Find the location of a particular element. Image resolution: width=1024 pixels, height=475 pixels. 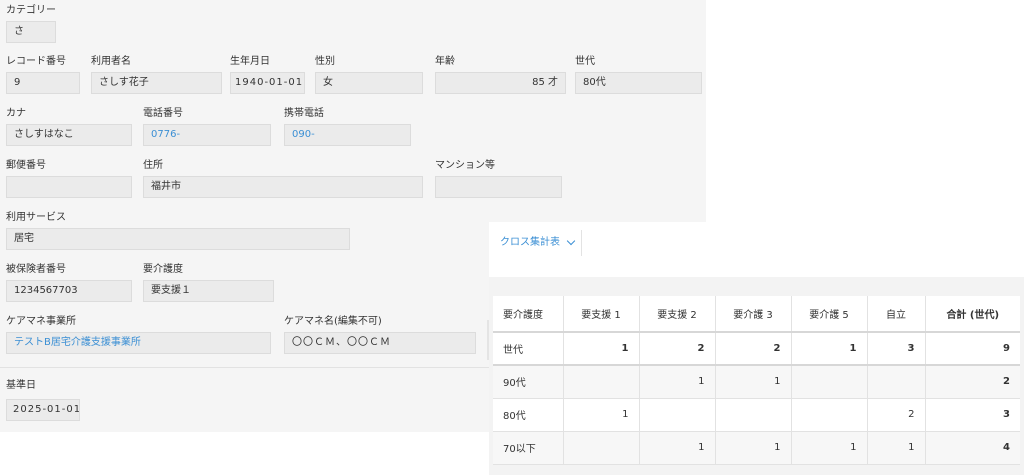

table-row: 70以下 1 1 1 1 4 is located at coordinates (756, 448).